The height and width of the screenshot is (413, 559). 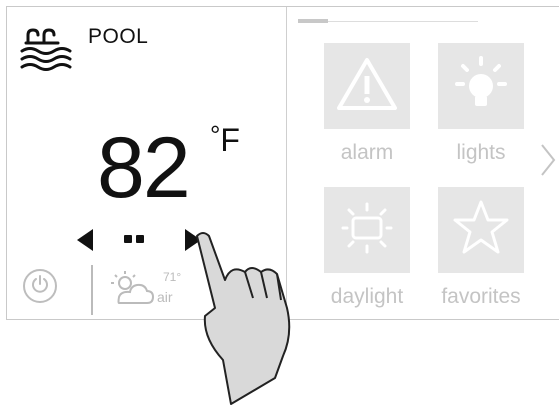 What do you see at coordinates (313, 21) in the screenshot?
I see `page-indicator` at bounding box center [313, 21].